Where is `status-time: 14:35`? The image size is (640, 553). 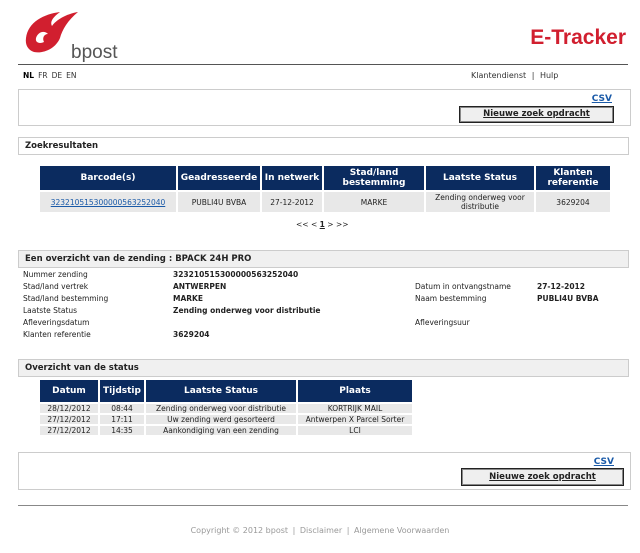 status-time: 14:35 is located at coordinates (122, 430).